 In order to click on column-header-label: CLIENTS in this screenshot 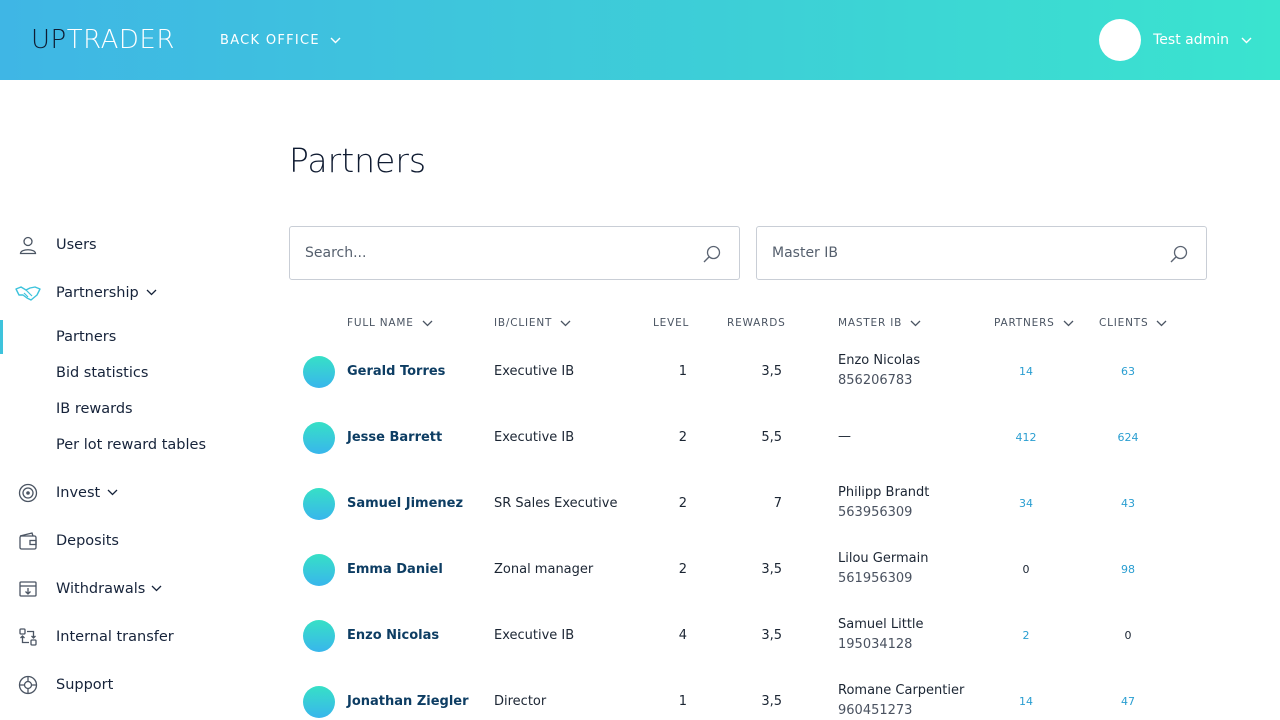, I will do `click(1124, 323)`.